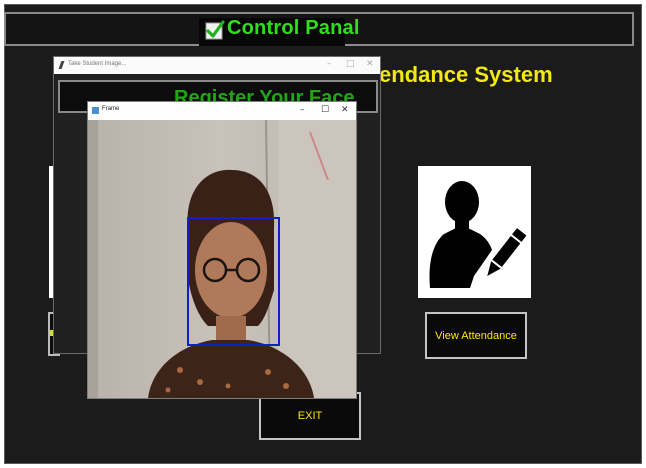  What do you see at coordinates (350, 64) in the screenshot?
I see `take-image-maximize-button: □` at bounding box center [350, 64].